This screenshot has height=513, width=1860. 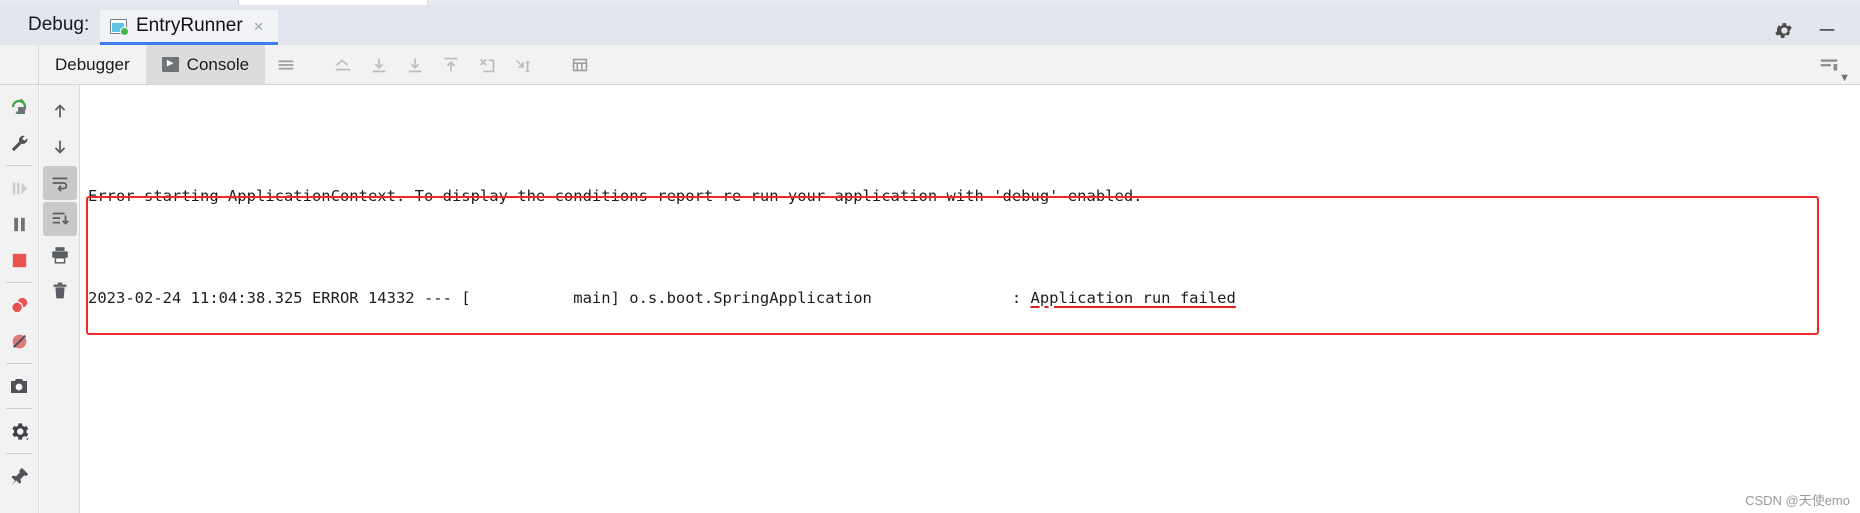 What do you see at coordinates (60, 255) in the screenshot?
I see `print-icon` at bounding box center [60, 255].